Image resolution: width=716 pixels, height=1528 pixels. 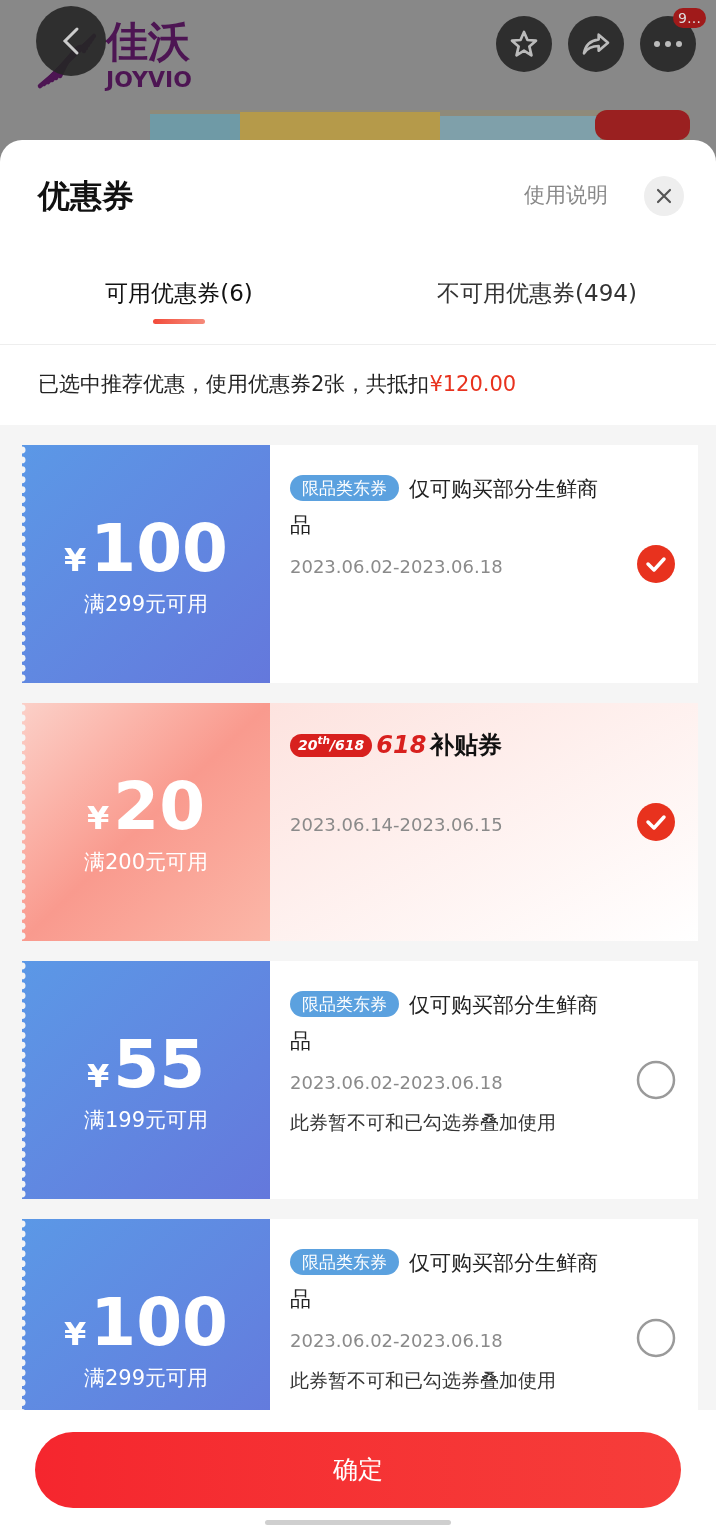 I want to click on logo-subtext: JOYVIO, so click(x=149, y=80).